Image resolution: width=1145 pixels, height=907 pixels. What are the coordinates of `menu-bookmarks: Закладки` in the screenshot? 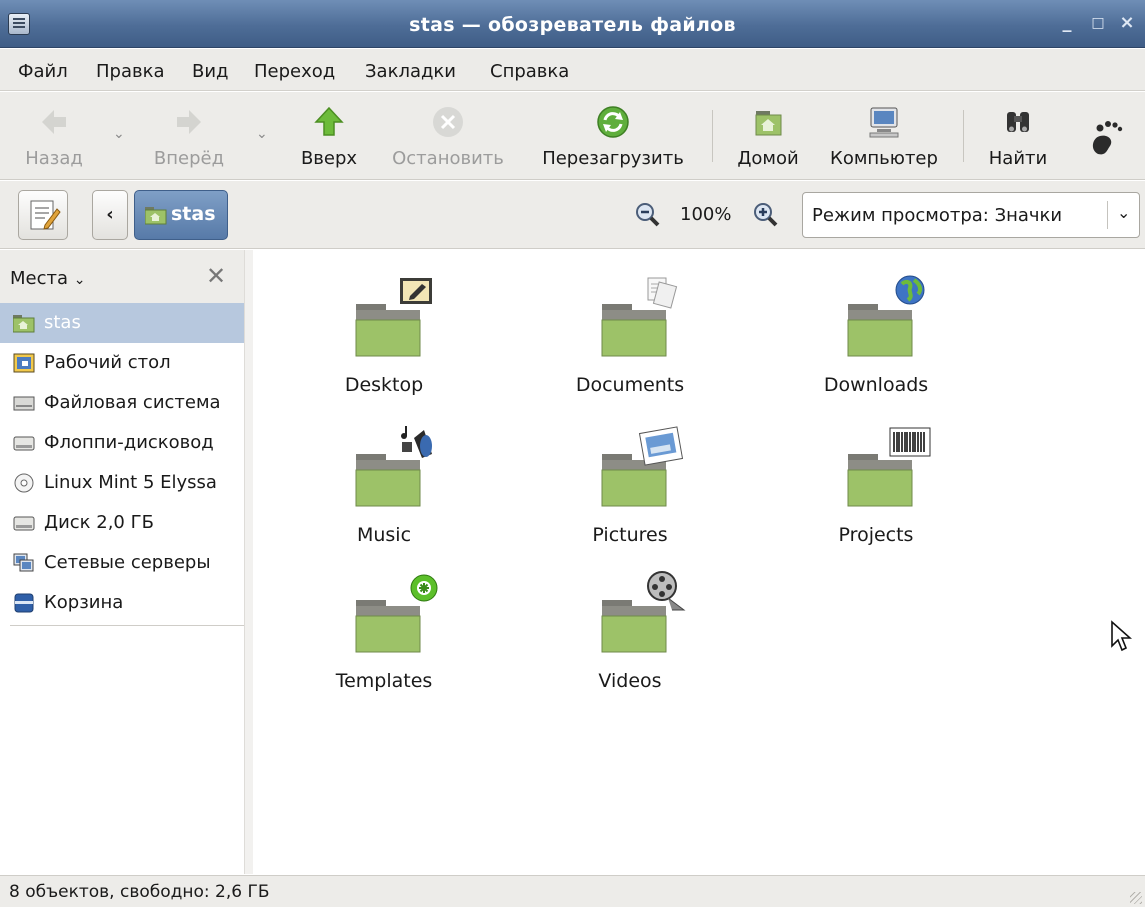 It's located at (410, 71).